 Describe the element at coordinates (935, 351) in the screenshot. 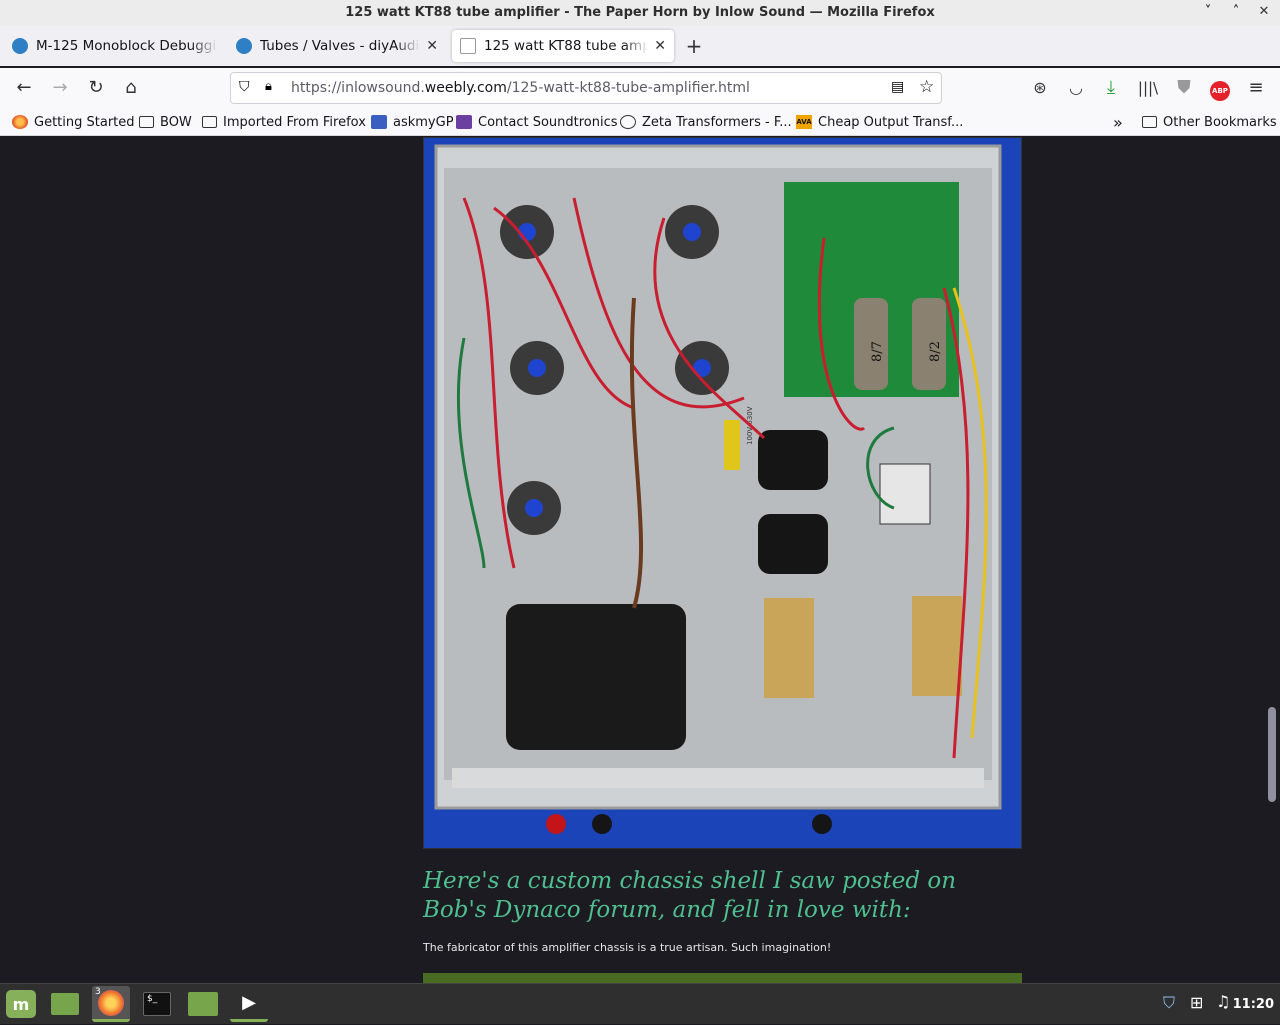

I see `capacitor-label-2: 8/2` at that location.